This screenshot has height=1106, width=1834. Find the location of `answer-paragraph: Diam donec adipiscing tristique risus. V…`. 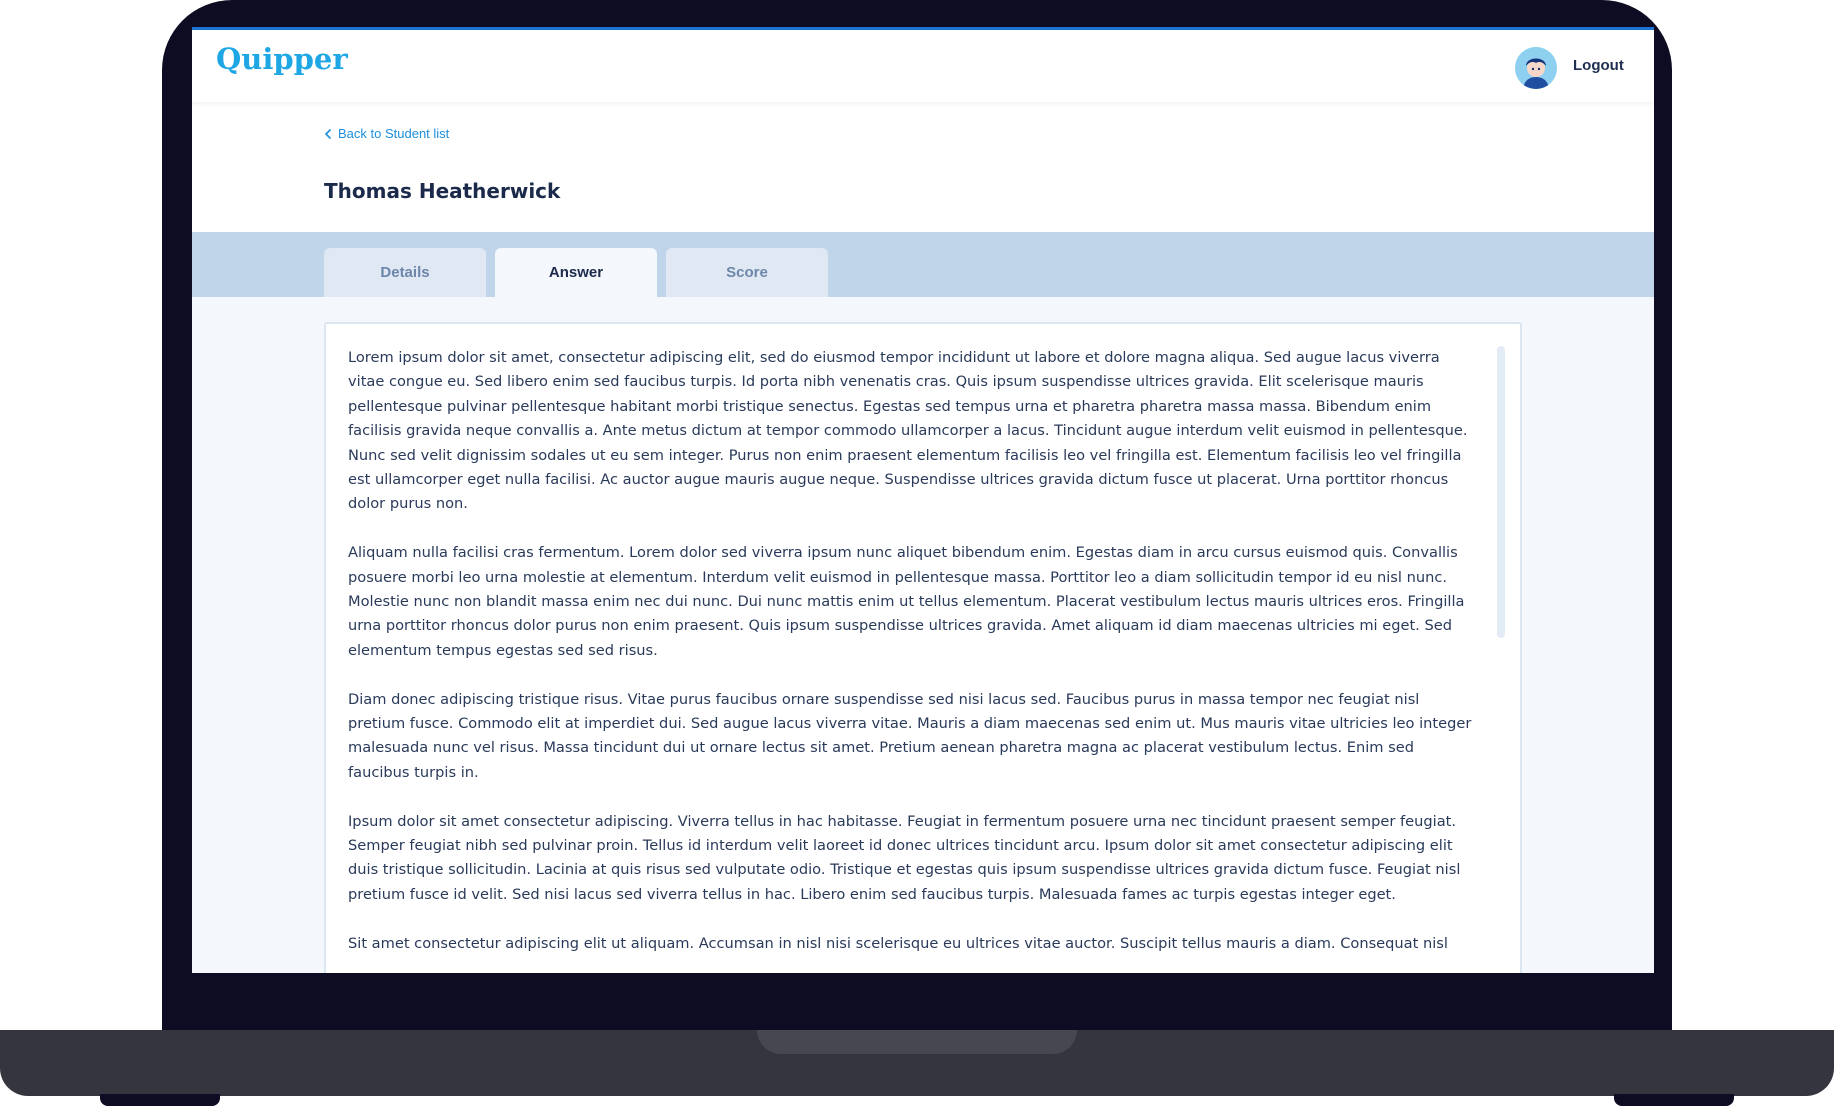

answer-paragraph: Diam donec adipiscing tristique risus. V… is located at coordinates (910, 735).